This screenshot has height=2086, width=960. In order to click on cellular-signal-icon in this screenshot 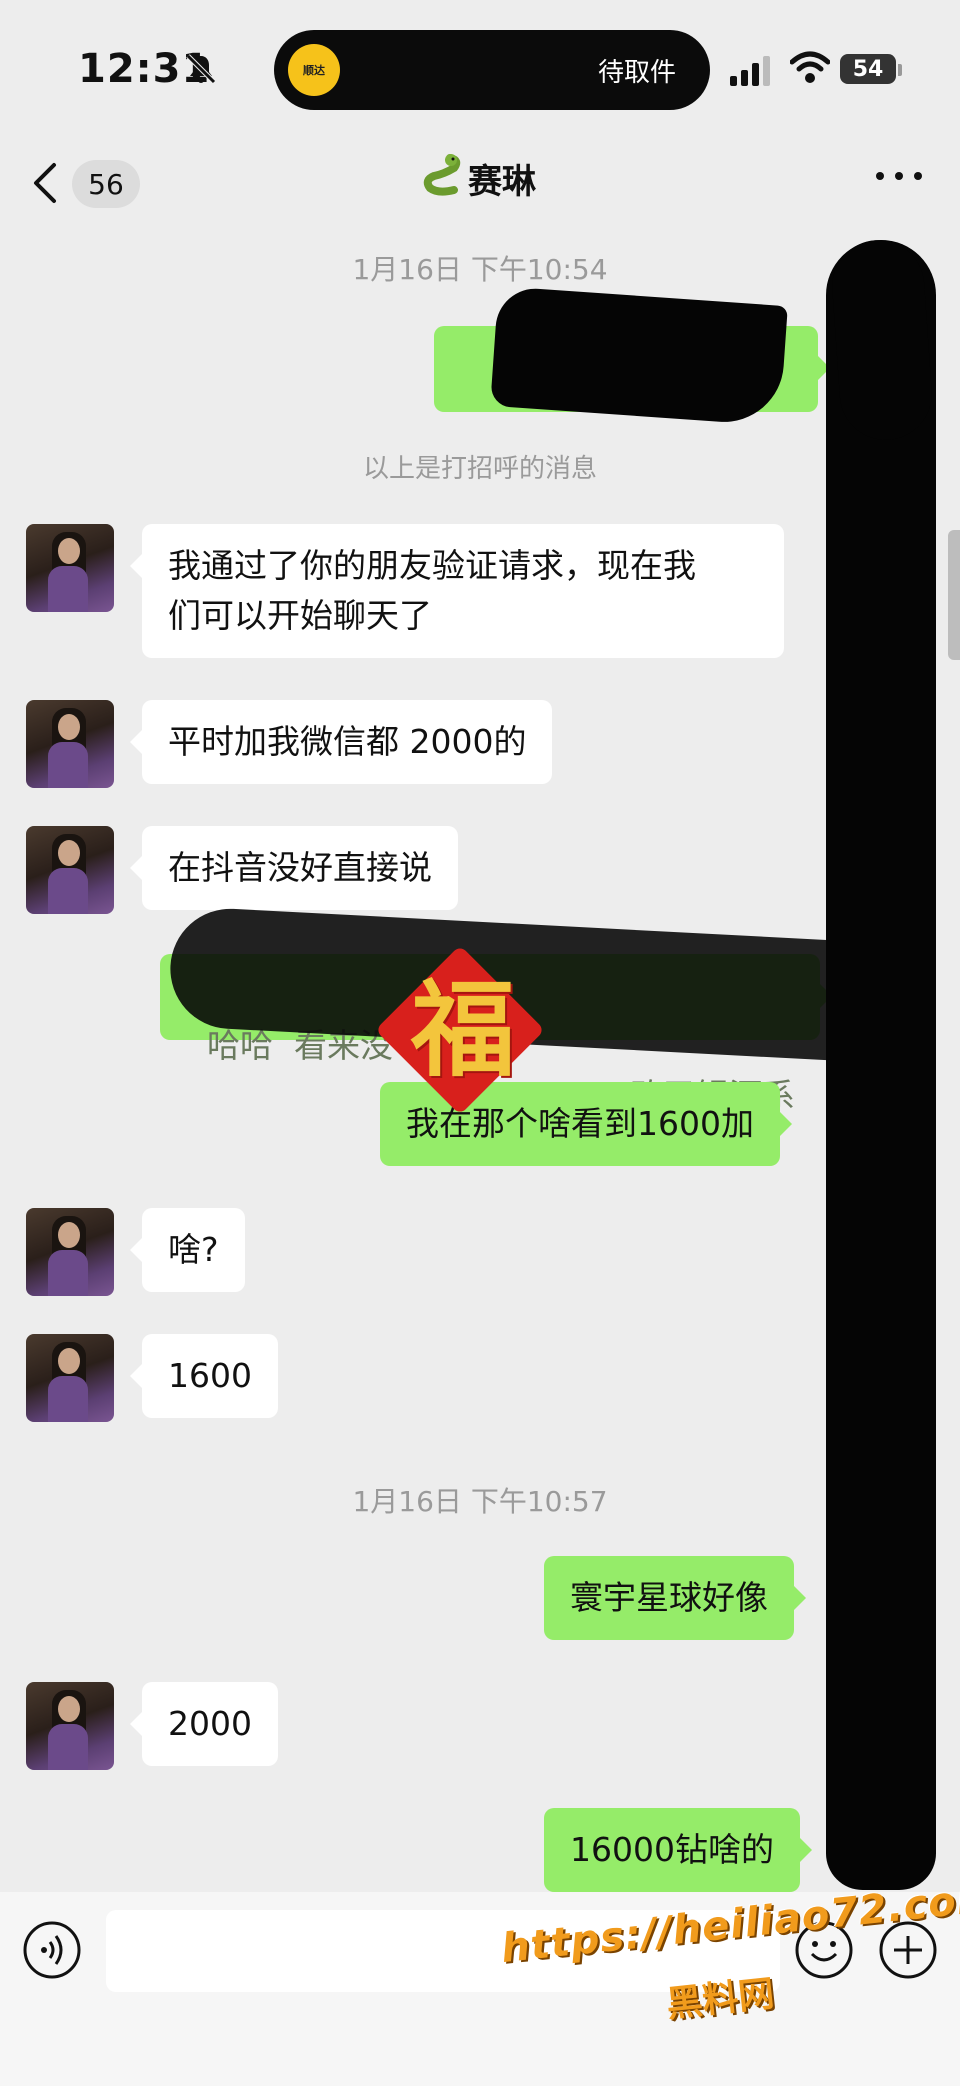, I will do `click(750, 71)`.